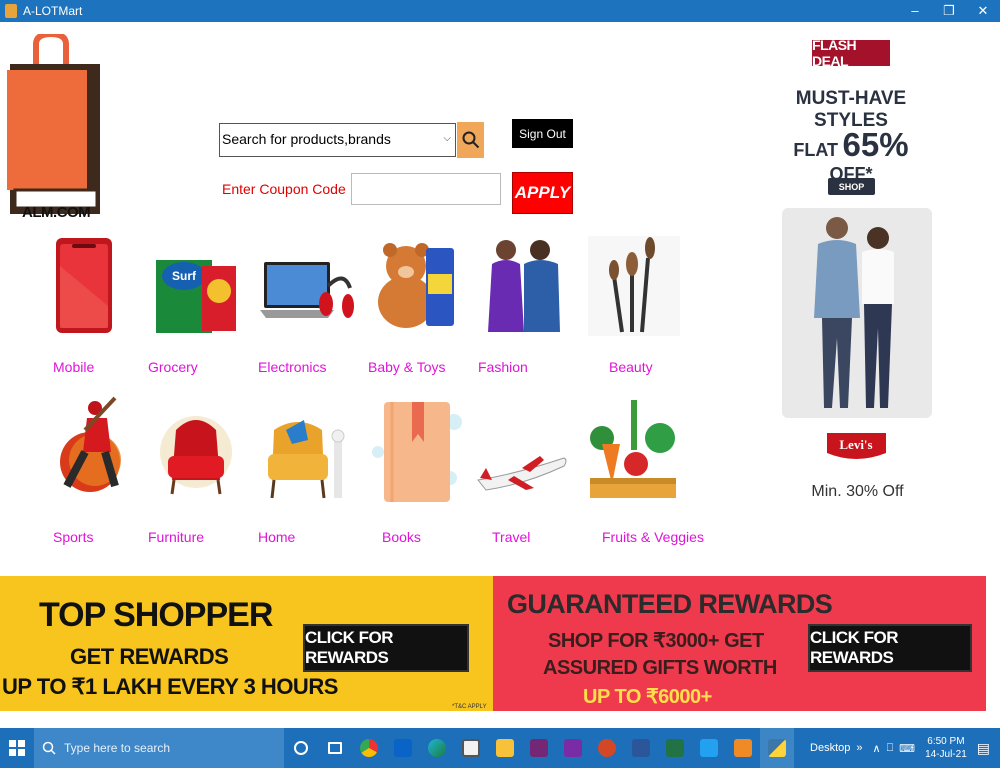 The image size is (1000, 768). Describe the element at coordinates (675, 748) in the screenshot. I see `excel-icon` at that location.